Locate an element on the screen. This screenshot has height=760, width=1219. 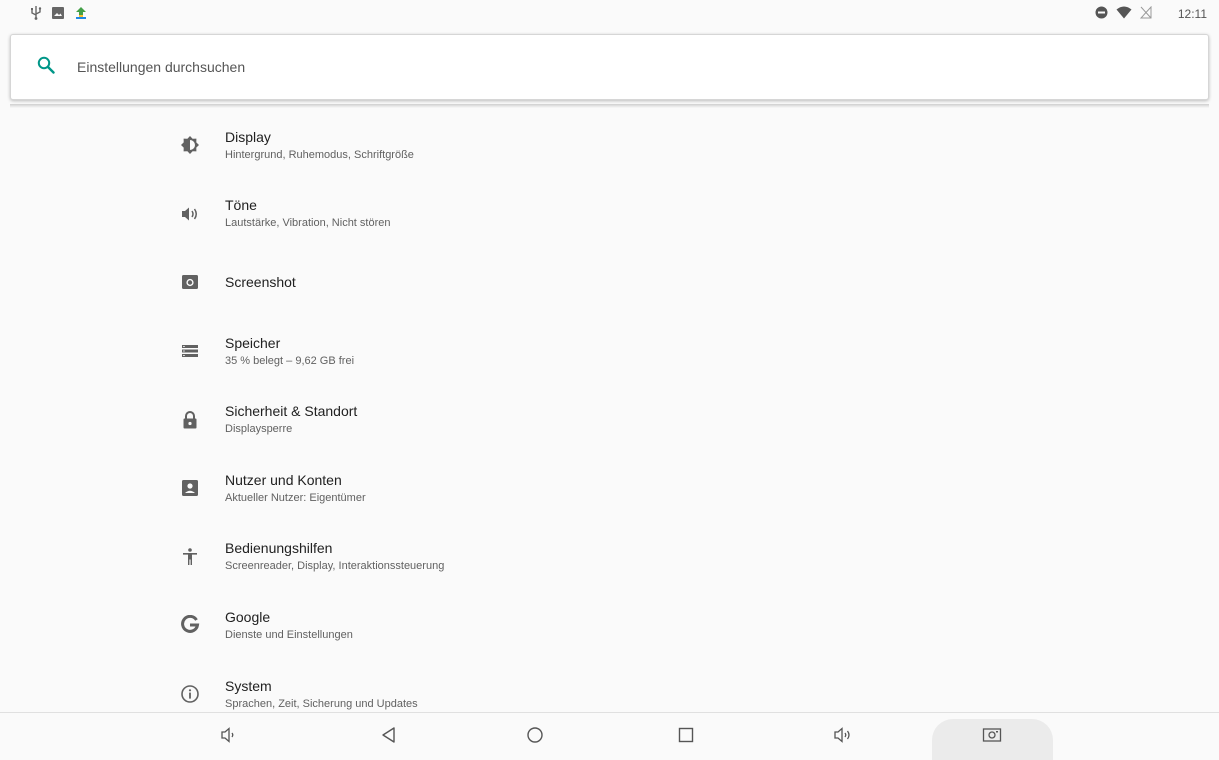
recents-button is located at coordinates (686, 736).